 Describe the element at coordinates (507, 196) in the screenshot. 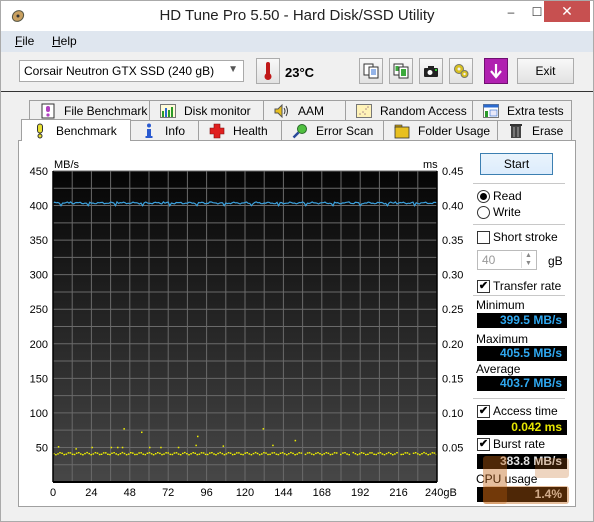

I see `read-label: Read` at that location.